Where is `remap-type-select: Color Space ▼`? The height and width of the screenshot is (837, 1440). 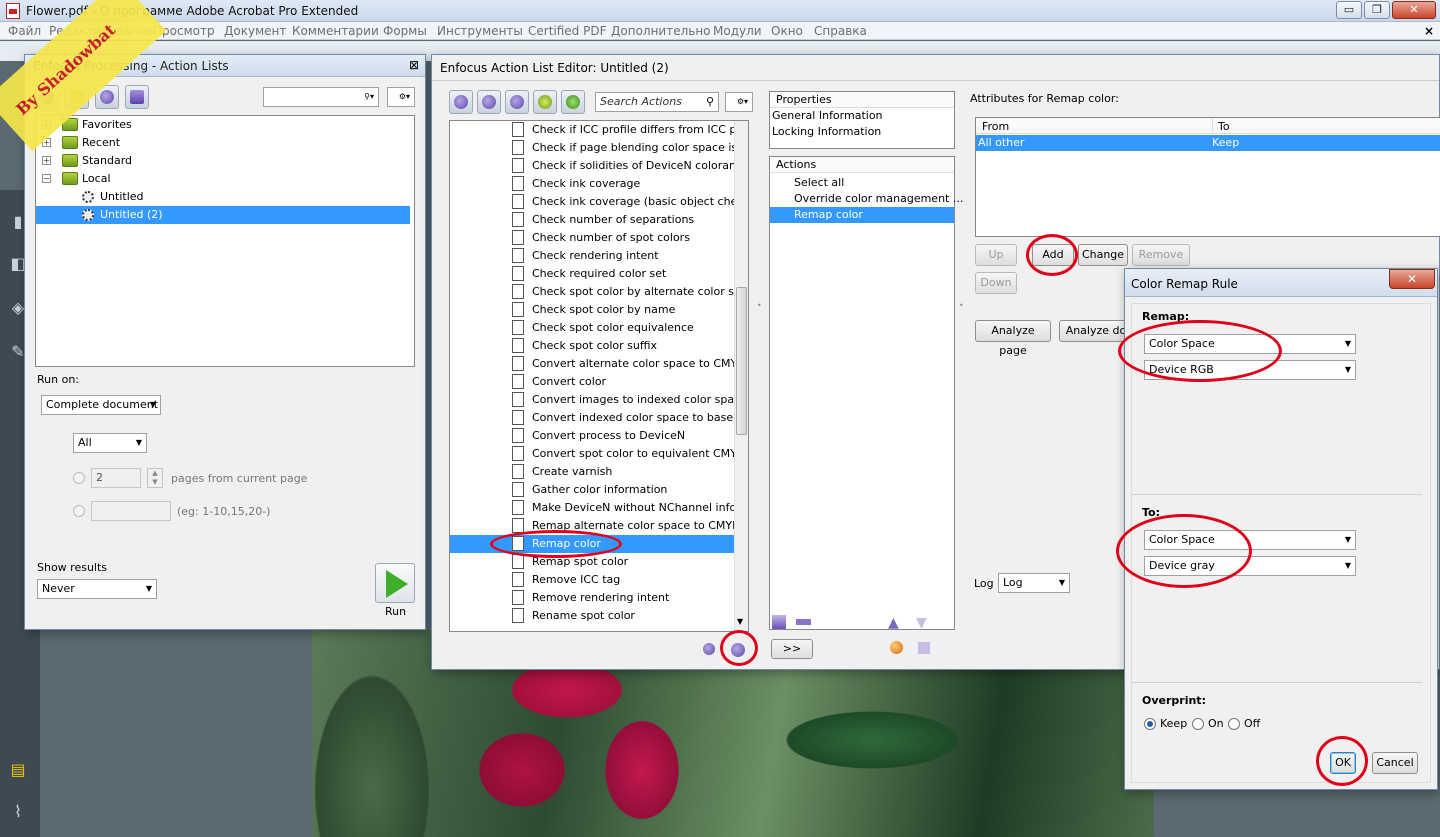
remap-type-select: Color Space ▼ is located at coordinates (1250, 344).